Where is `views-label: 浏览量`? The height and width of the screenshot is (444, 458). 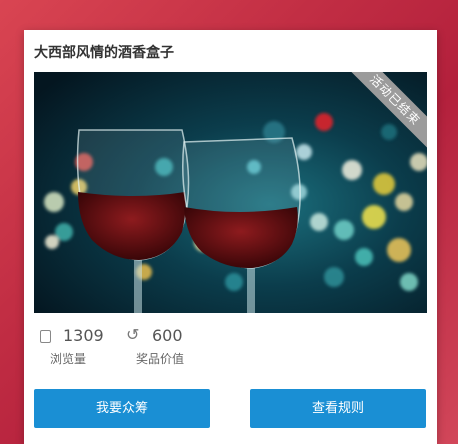 views-label: 浏览量 is located at coordinates (68, 359).